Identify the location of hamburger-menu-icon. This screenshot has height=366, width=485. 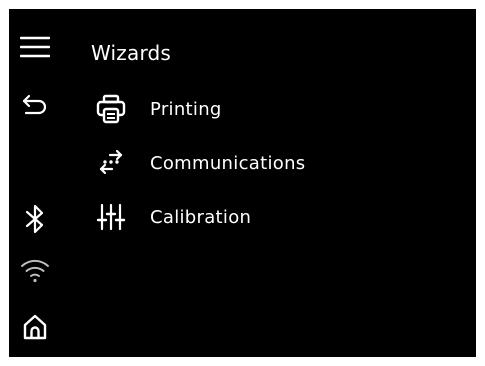
(35, 47).